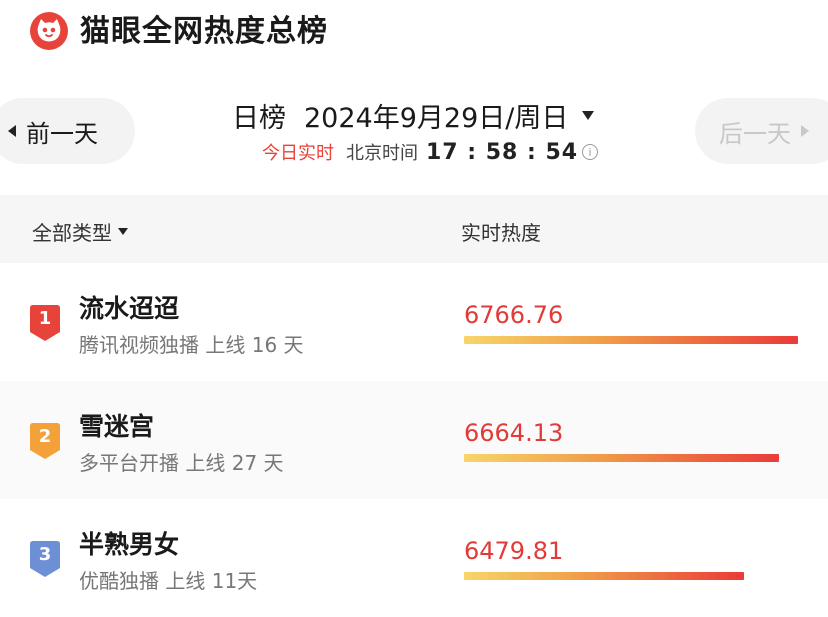 This screenshot has width=828, height=617. Describe the element at coordinates (204, 31) in the screenshot. I see `page-title: 猫眼全网热度总榜` at that location.